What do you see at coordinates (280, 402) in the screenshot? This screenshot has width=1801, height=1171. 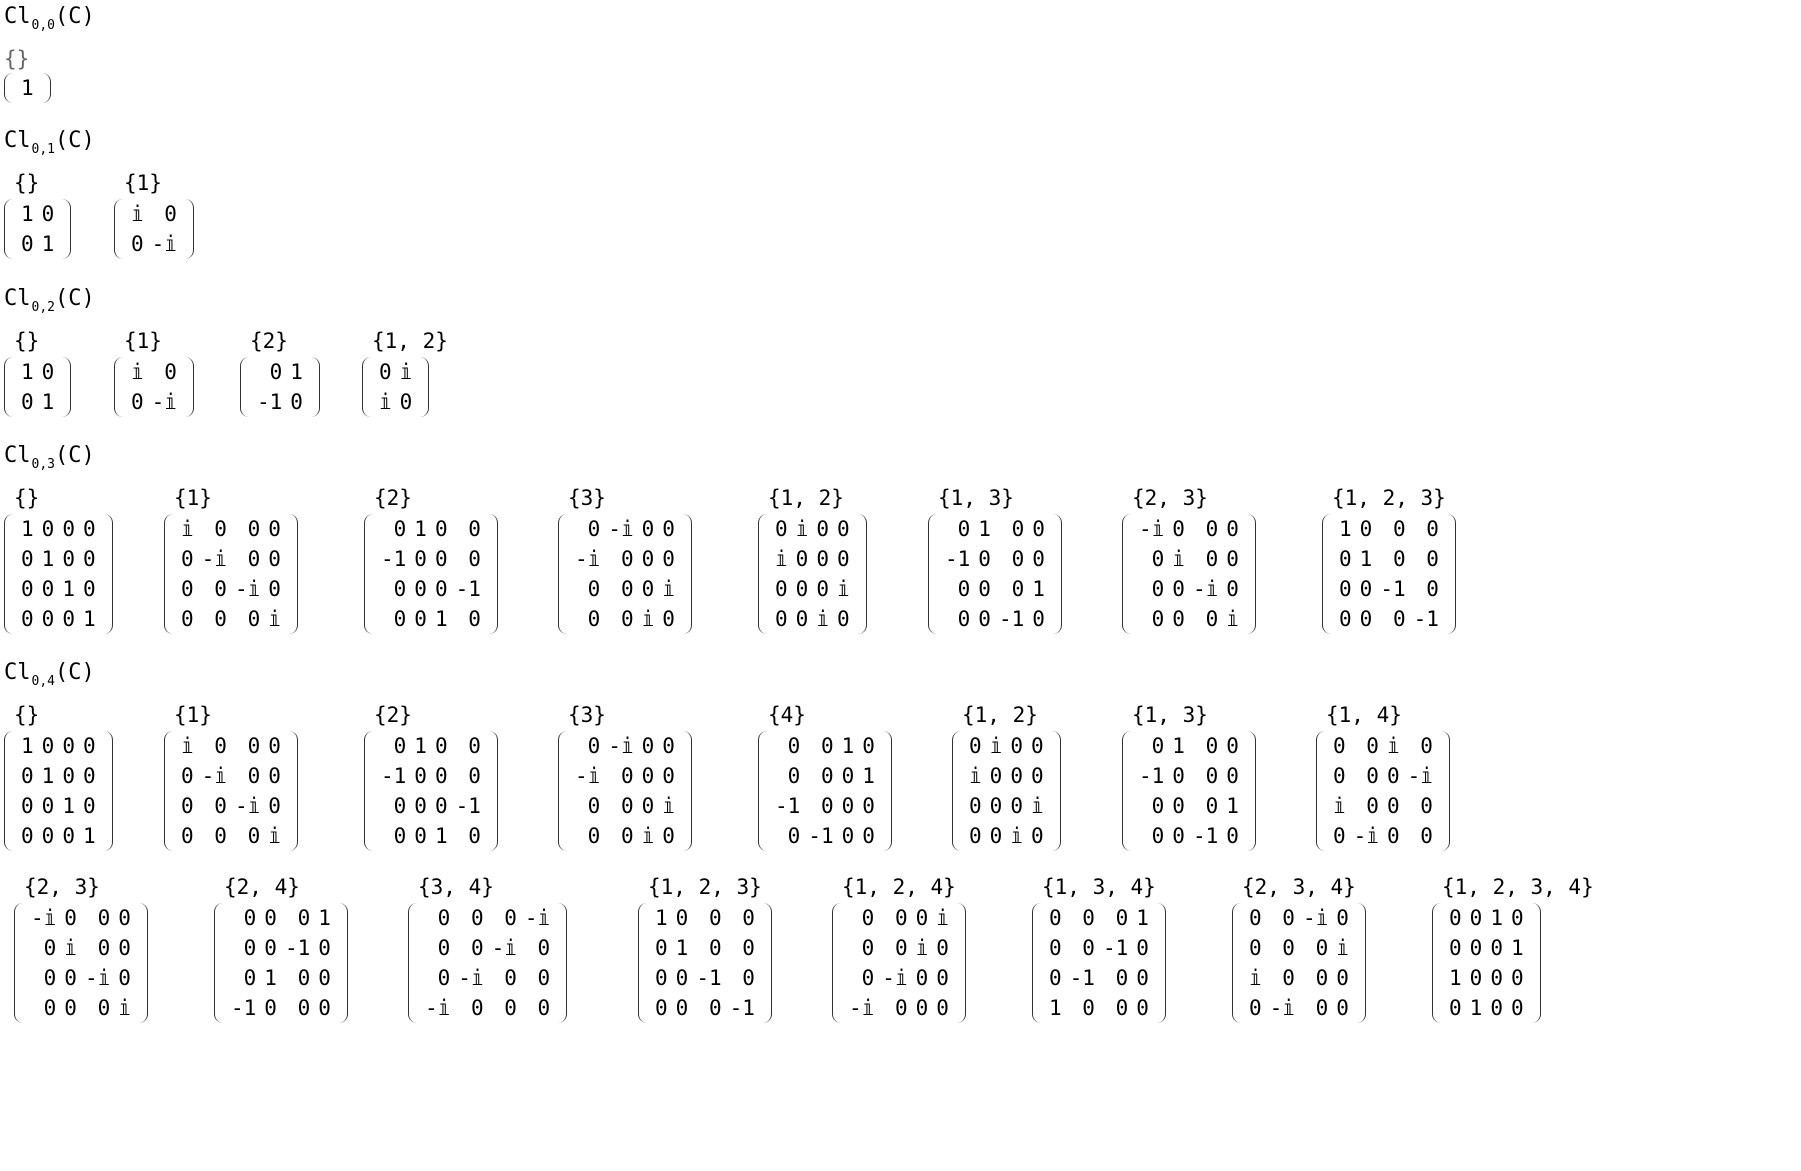 I see `matrix-row: -1 0` at bounding box center [280, 402].